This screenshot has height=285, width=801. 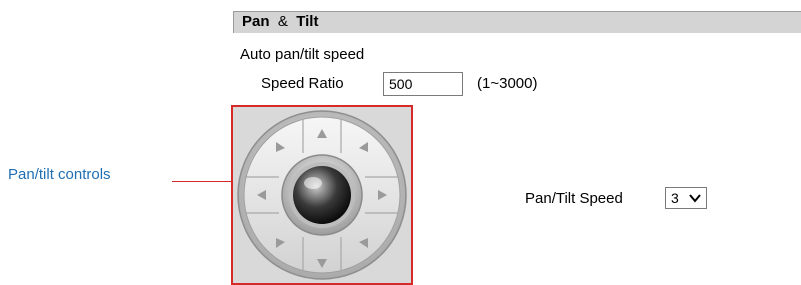 What do you see at coordinates (322, 195) in the screenshot?
I see `annotation-highlight-box` at bounding box center [322, 195].